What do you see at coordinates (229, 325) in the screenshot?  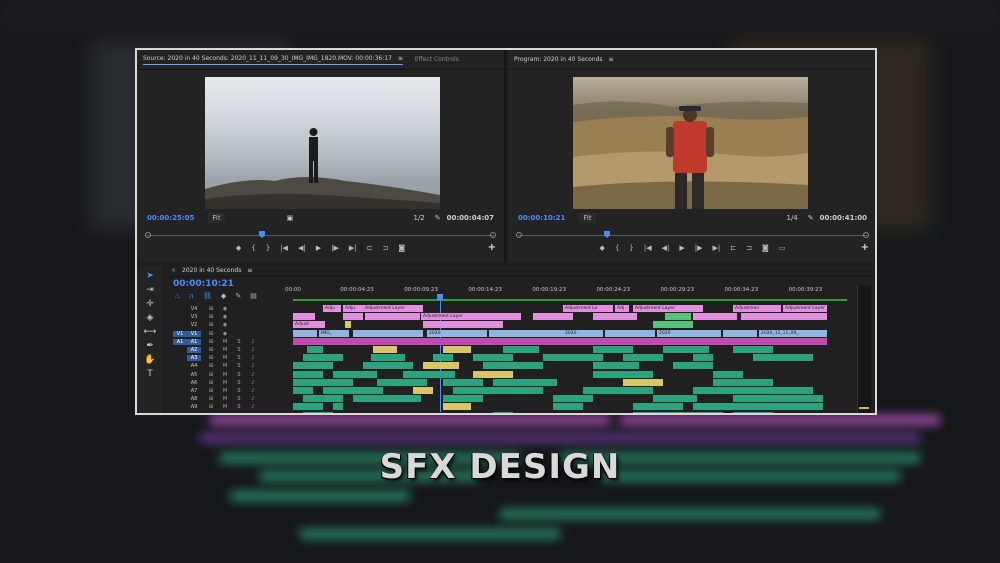 I see `track-header: V2 ⊞ ◉` at bounding box center [229, 325].